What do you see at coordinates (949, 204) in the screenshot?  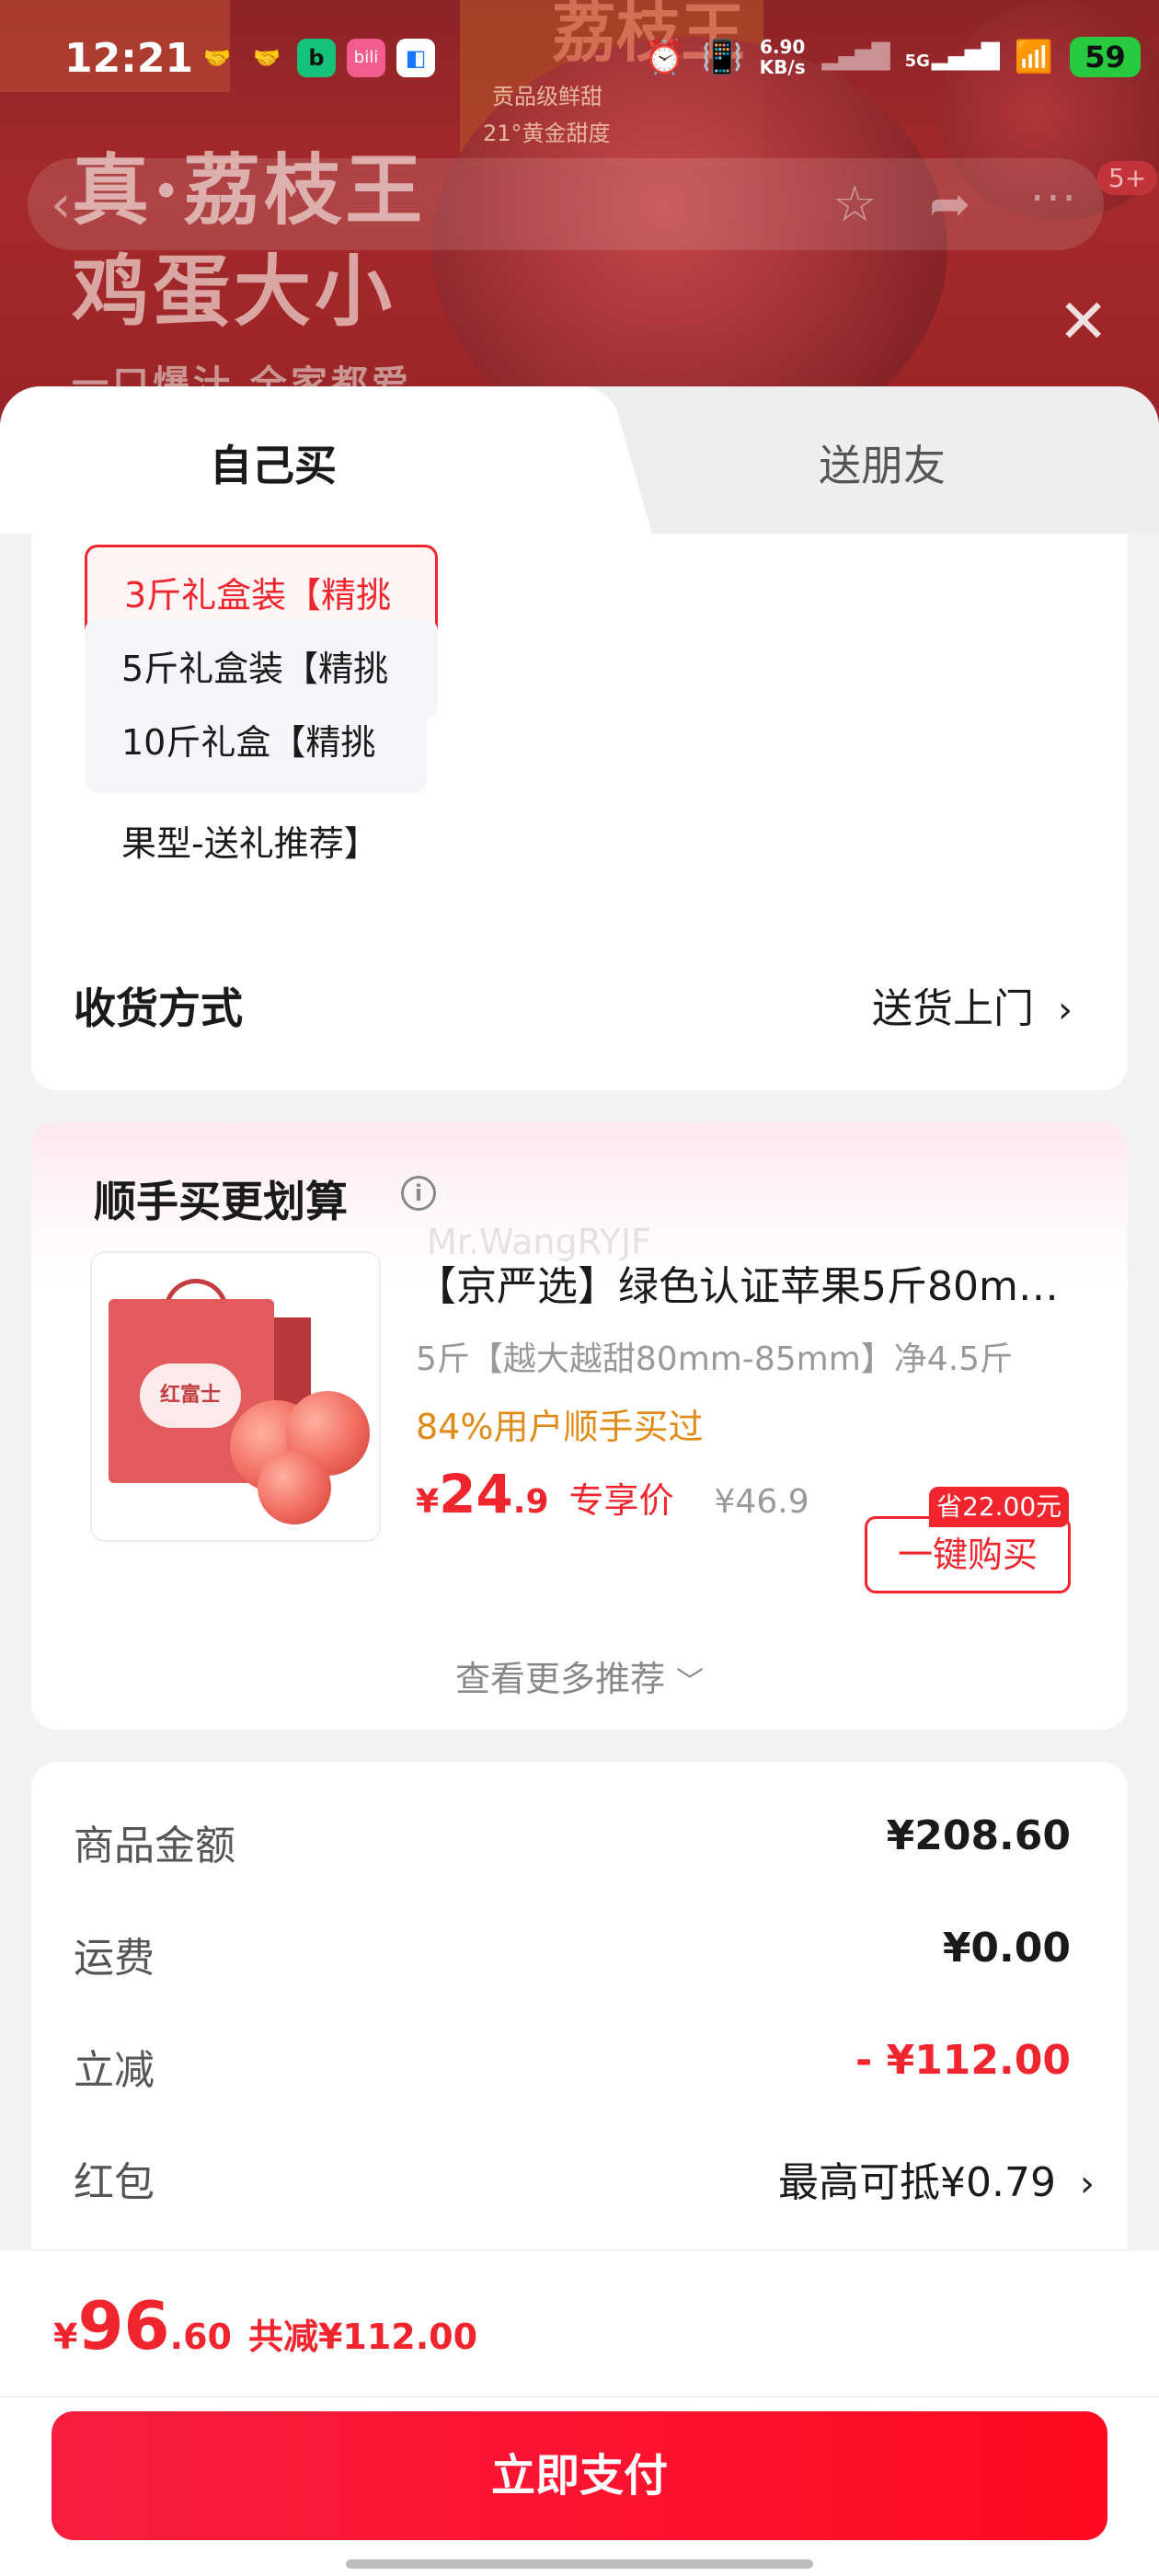 I see `share-icon: ➦` at bounding box center [949, 204].